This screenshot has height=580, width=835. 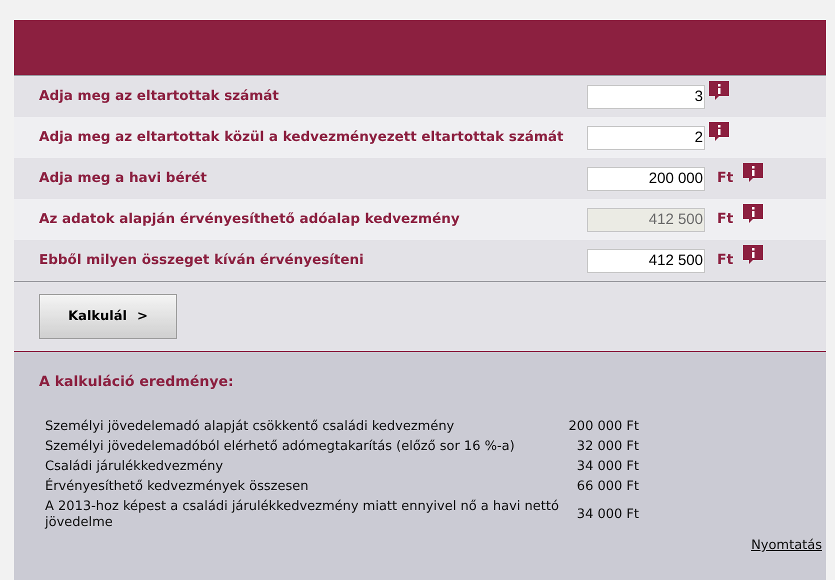 I want to click on input-field: 412 500, so click(x=646, y=260).